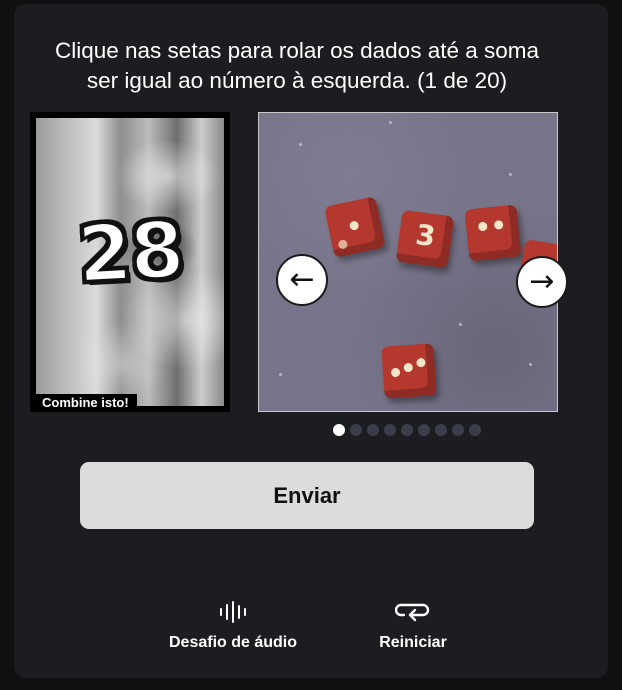 The height and width of the screenshot is (690, 622). I want to click on die-face-digit: 3, so click(425, 235).